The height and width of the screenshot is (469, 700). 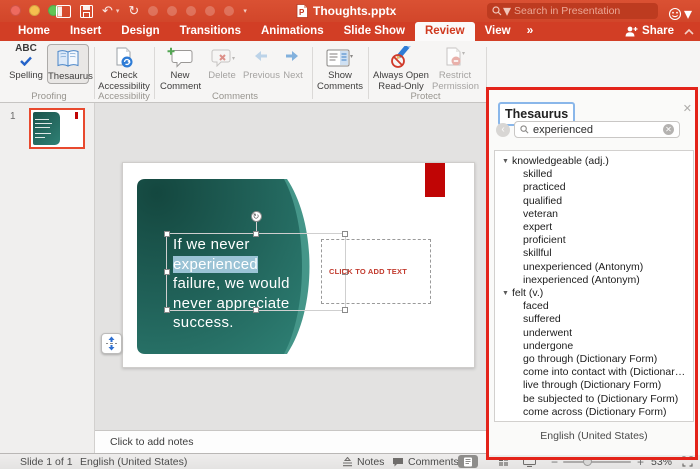 I want to click on thesaurus-result-item: come across (Dictionary Form), so click(x=594, y=412).